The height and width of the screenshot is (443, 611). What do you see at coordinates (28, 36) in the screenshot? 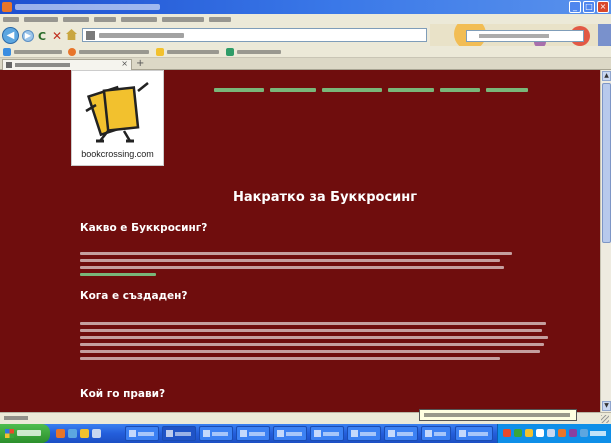
I see `forward-button: ▶` at bounding box center [28, 36].